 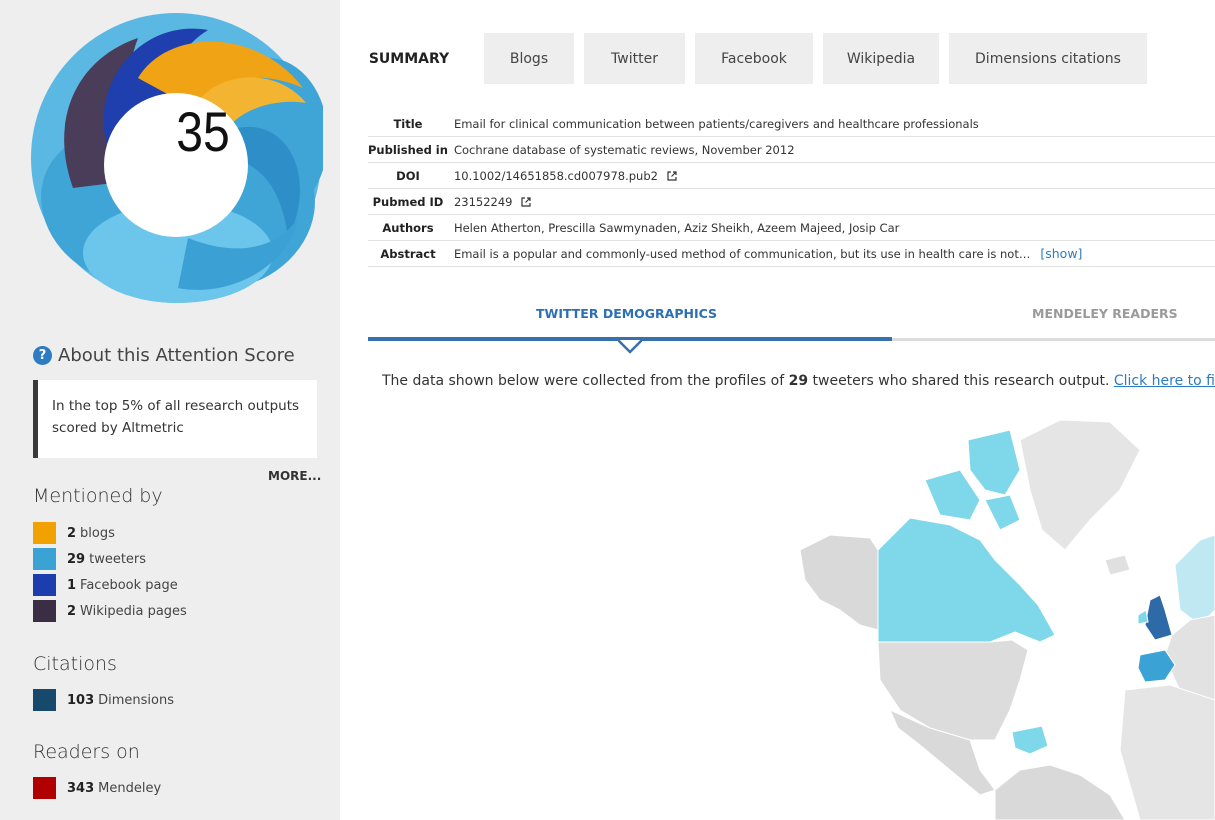 What do you see at coordinates (1164, 381) in the screenshot?
I see `click-here-link: Click here to fi` at bounding box center [1164, 381].